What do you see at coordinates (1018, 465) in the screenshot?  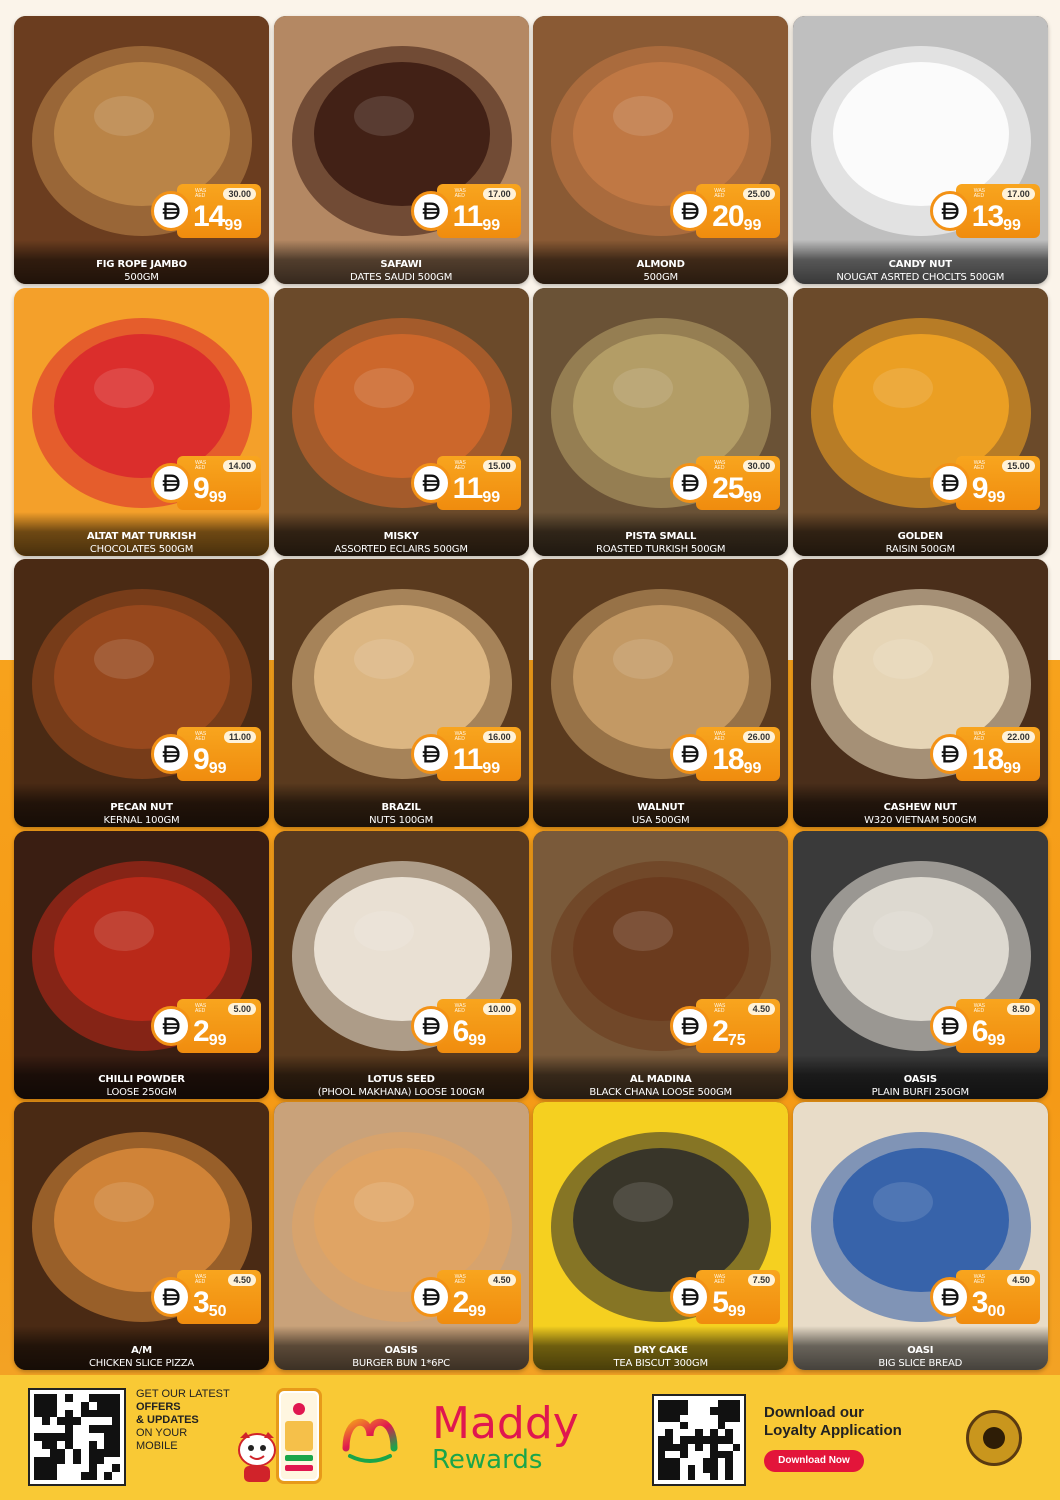 I see `old-price: 15.00` at bounding box center [1018, 465].